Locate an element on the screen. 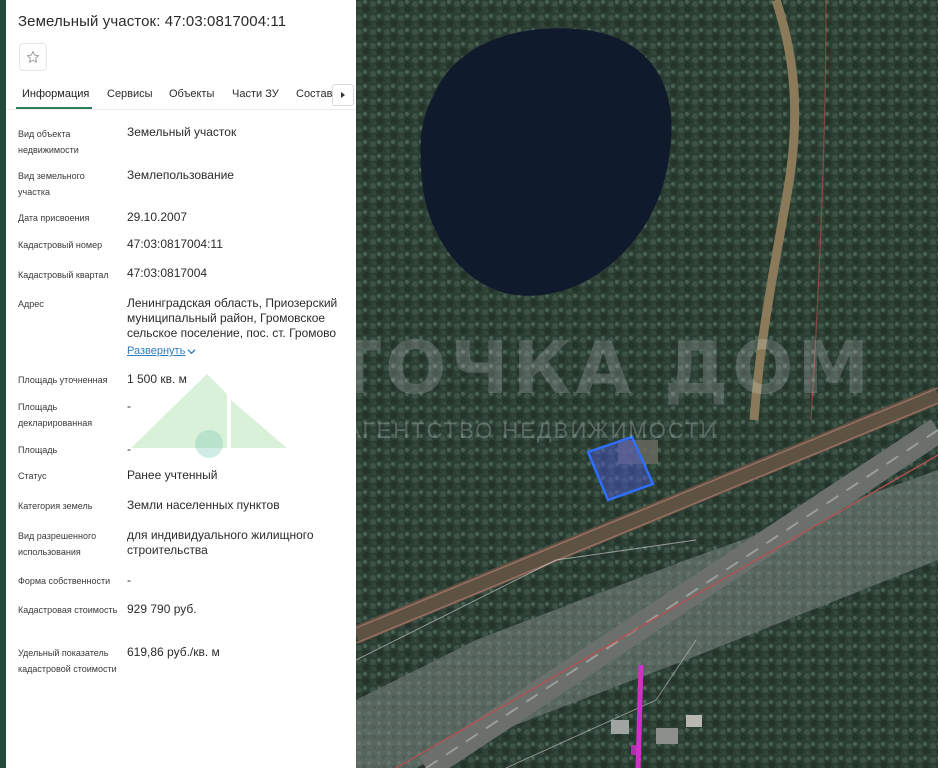 The height and width of the screenshot is (768, 938). favorite-button is located at coordinates (33, 57).